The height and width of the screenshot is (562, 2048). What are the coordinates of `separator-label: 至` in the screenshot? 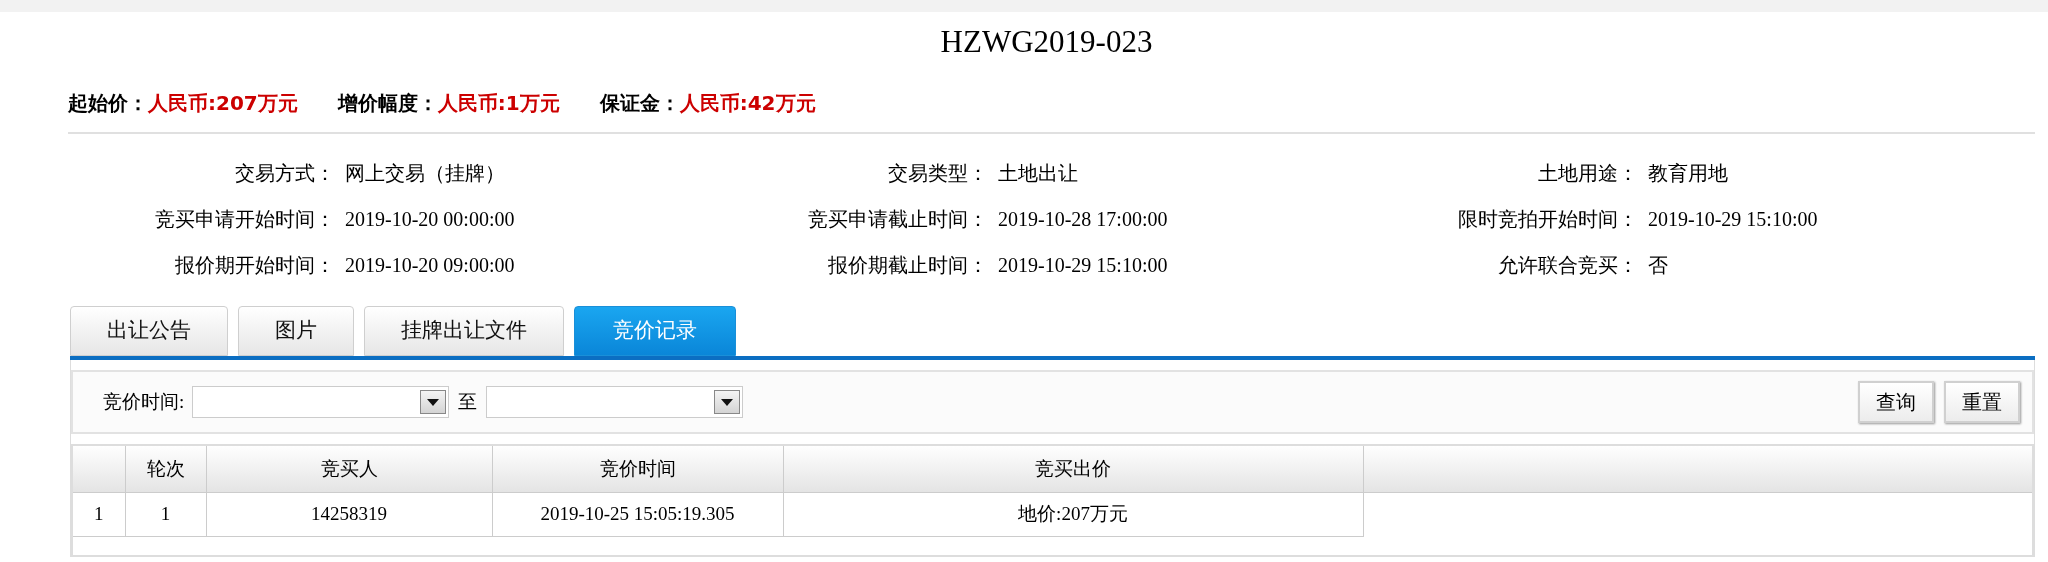 It's located at (468, 401).